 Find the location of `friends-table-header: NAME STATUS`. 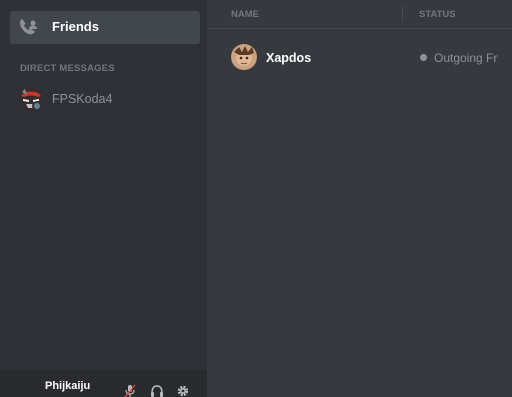

friends-table-header: NAME STATUS is located at coordinates (359, 14).